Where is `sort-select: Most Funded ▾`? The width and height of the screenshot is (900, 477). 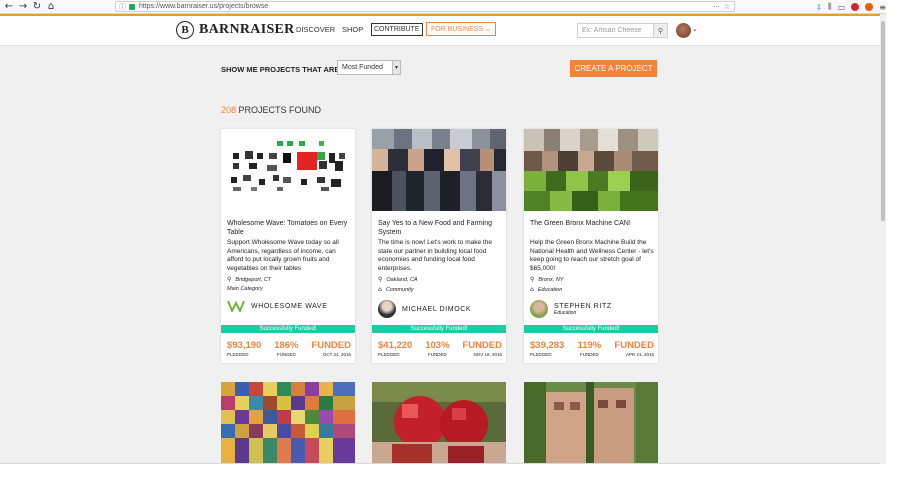 sort-select: Most Funded ▾ is located at coordinates (369, 67).